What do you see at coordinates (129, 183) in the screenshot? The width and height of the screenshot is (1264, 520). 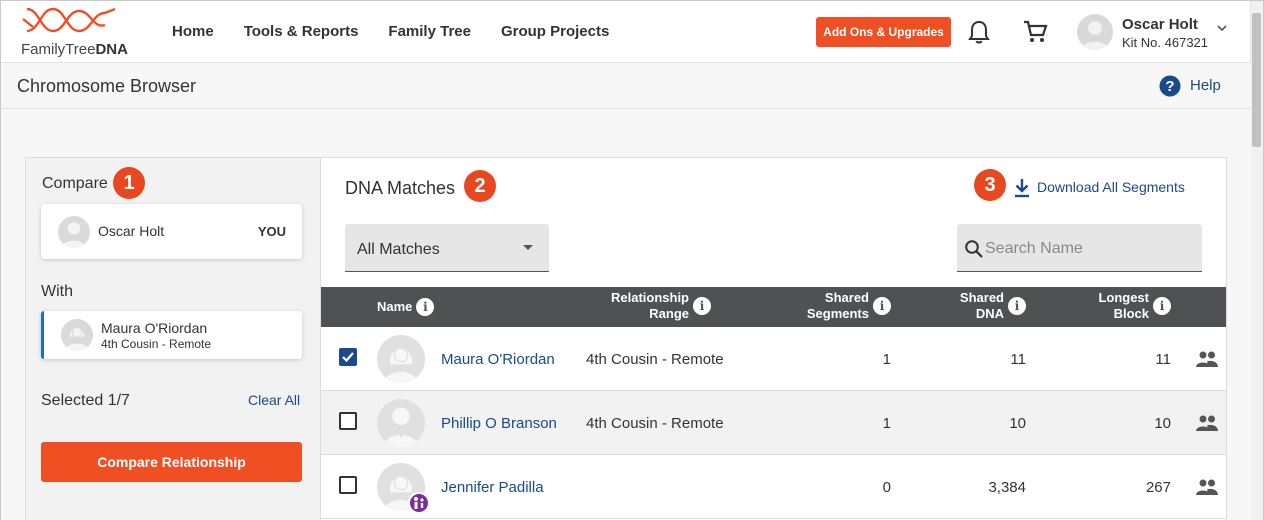 I see `step-badge-1: 1` at bounding box center [129, 183].